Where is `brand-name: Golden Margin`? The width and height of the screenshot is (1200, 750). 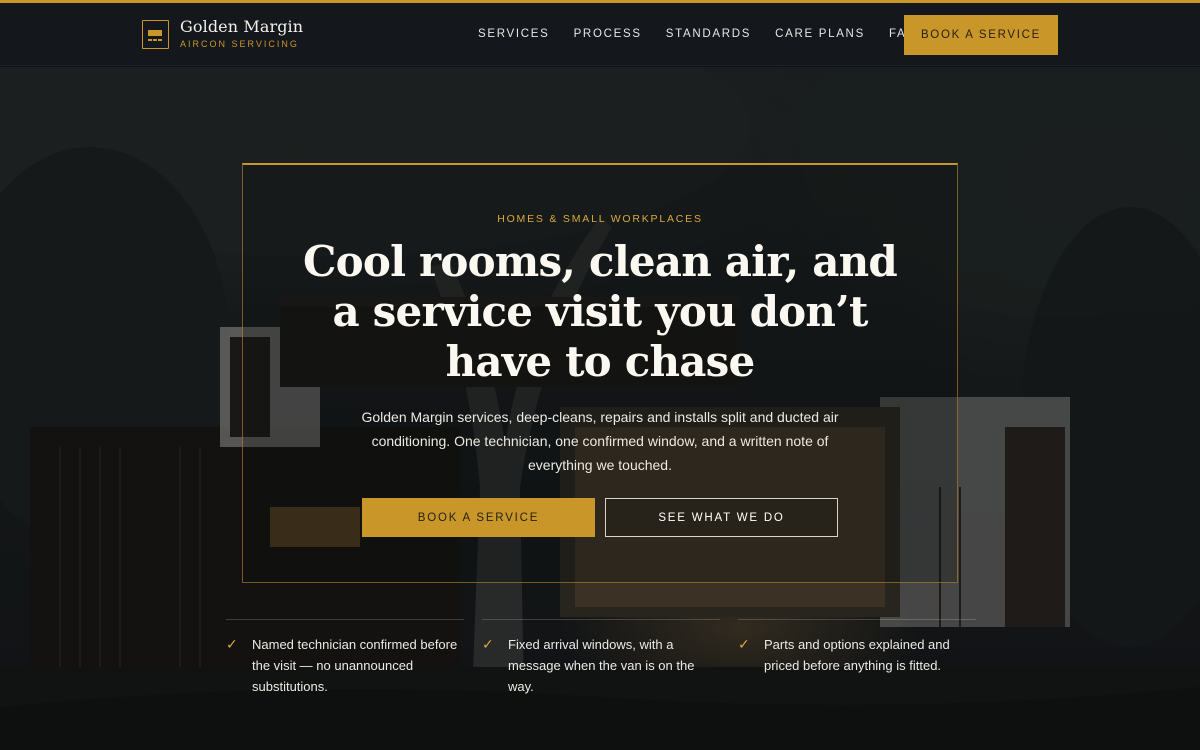 brand-name: Golden Margin is located at coordinates (241, 26).